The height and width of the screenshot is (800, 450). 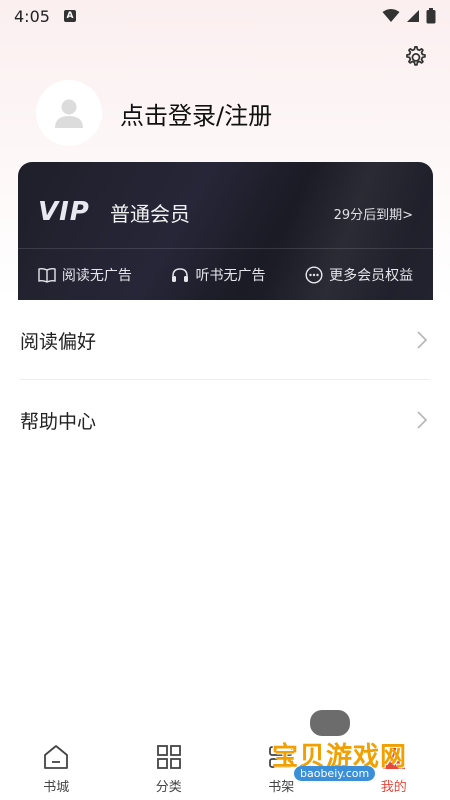 I want to click on watermark-url: baobeiy.com, so click(x=335, y=773).